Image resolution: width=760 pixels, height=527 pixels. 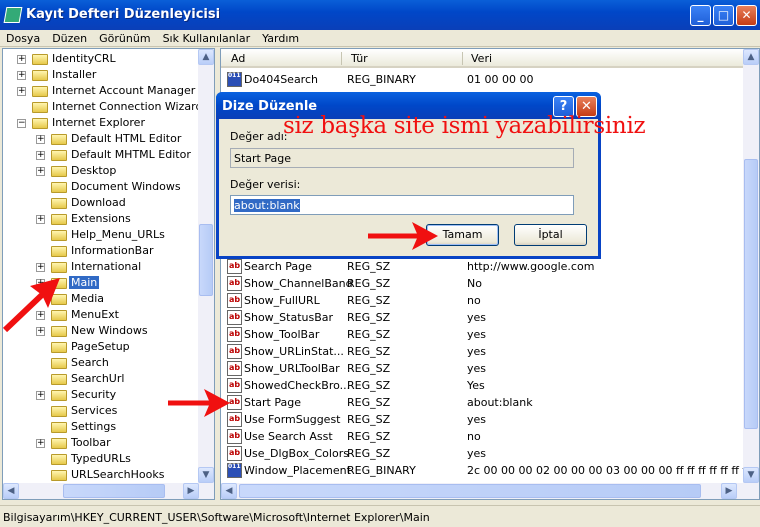 I want to click on tree-vertical-scrollbar: ▲ ▼, so click(x=206, y=266).